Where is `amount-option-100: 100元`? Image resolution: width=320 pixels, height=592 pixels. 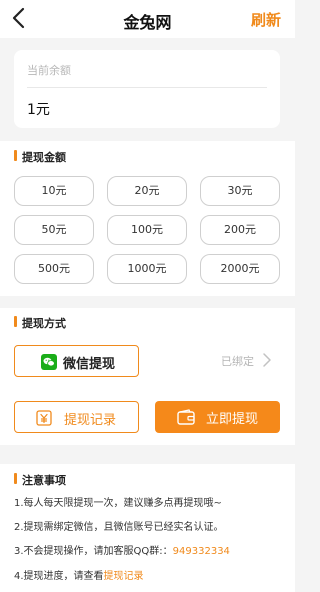 amount-option-100: 100元 is located at coordinates (147, 230).